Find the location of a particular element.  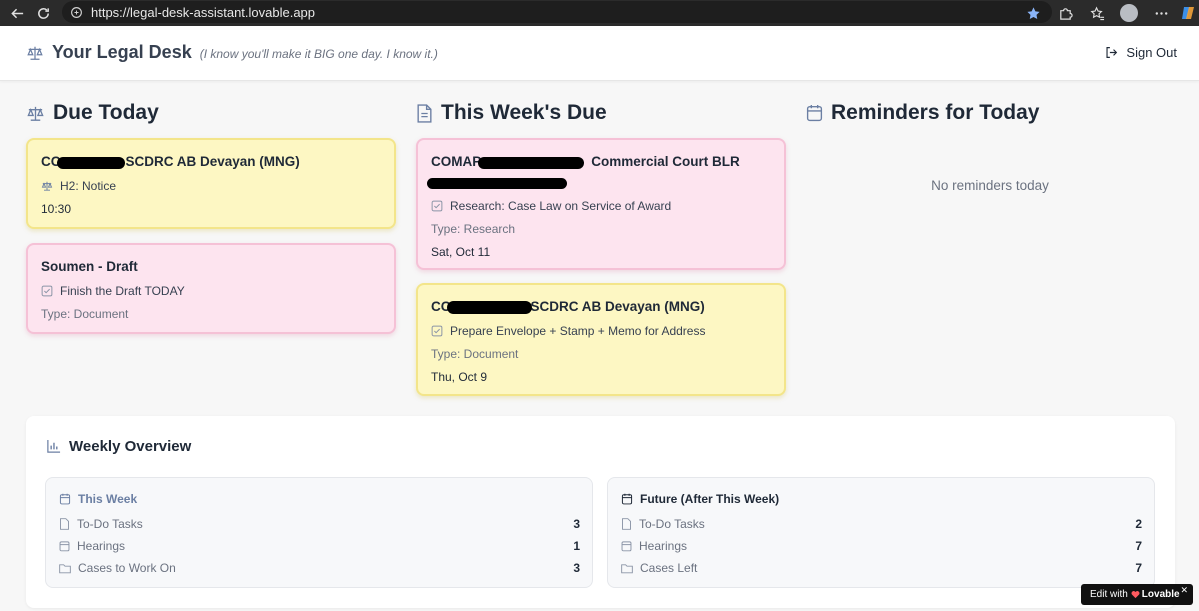

copilot-button is located at coordinates (1188, 13).